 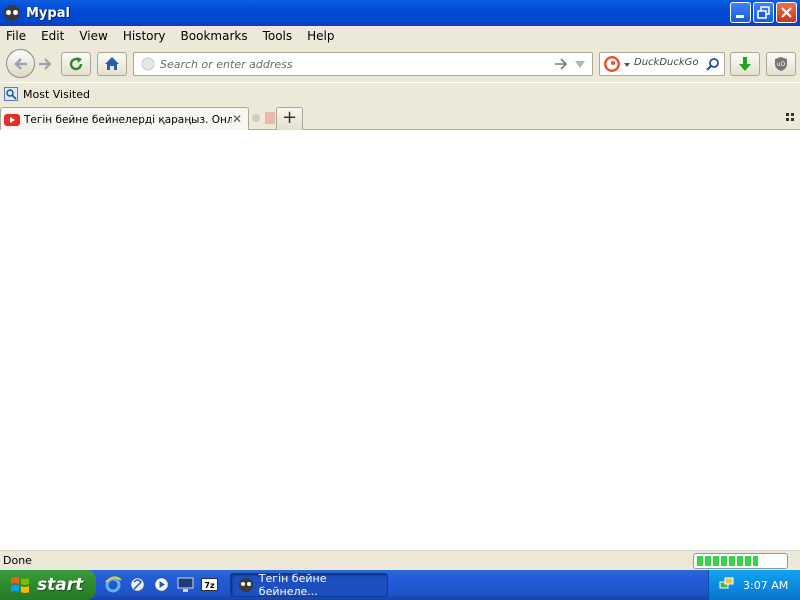 I want to click on menu-help: Help, so click(x=320, y=36).